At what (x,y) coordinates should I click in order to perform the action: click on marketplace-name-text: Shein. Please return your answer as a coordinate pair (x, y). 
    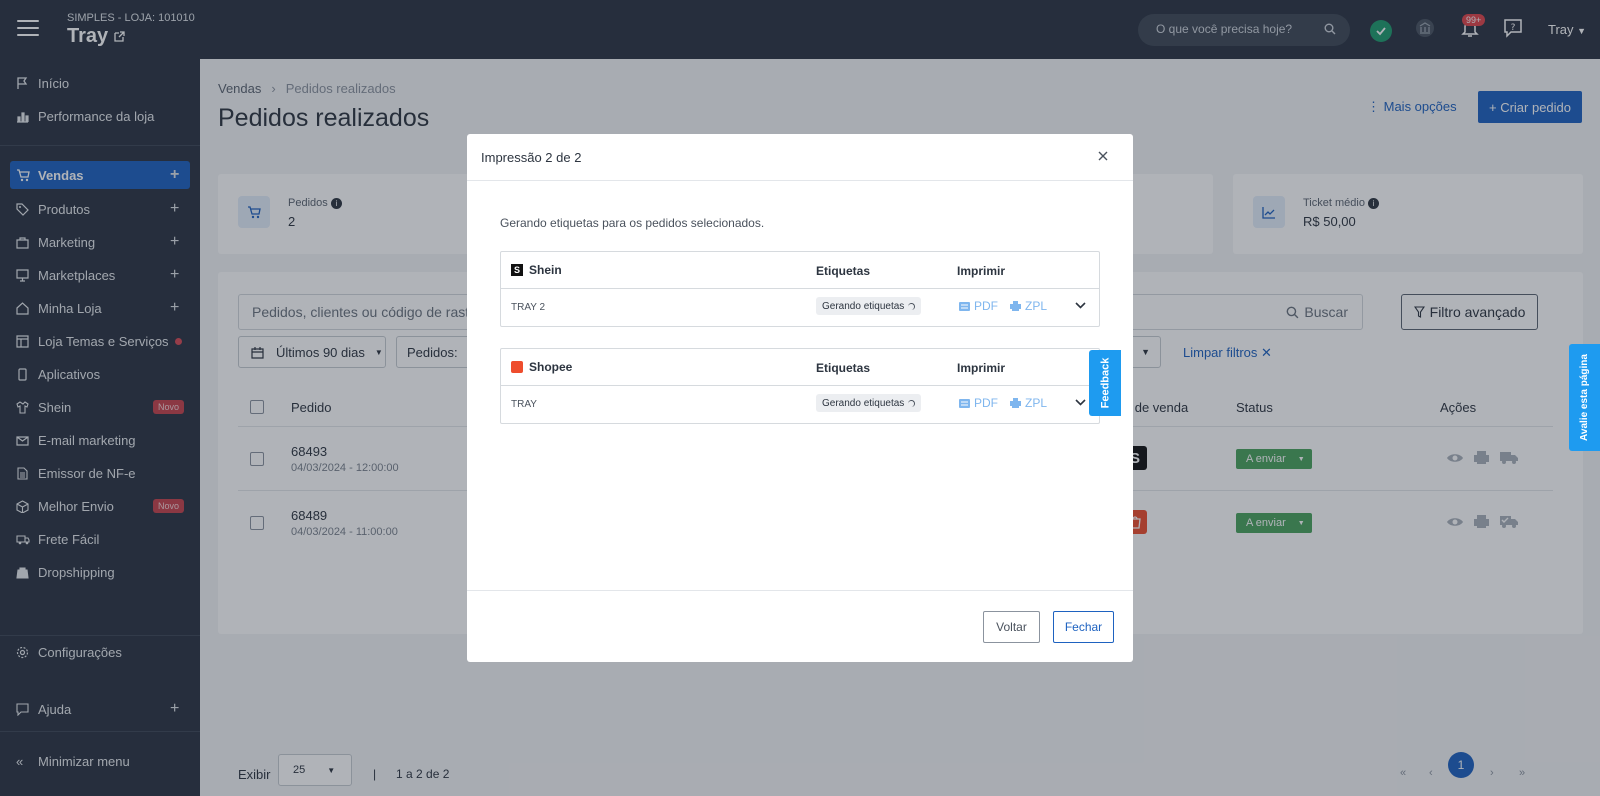
    Looking at the image, I should click on (545, 270).